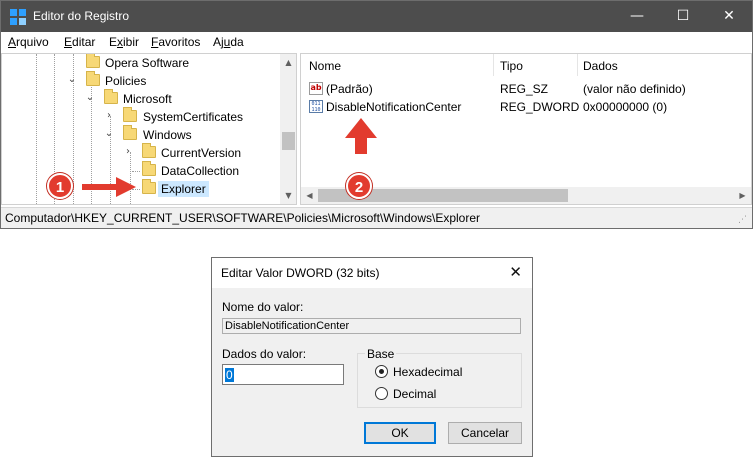 This screenshot has height=457, width=753. Describe the element at coordinates (175, 42) in the screenshot. I see `menu-favoritos: Favoritos` at that location.